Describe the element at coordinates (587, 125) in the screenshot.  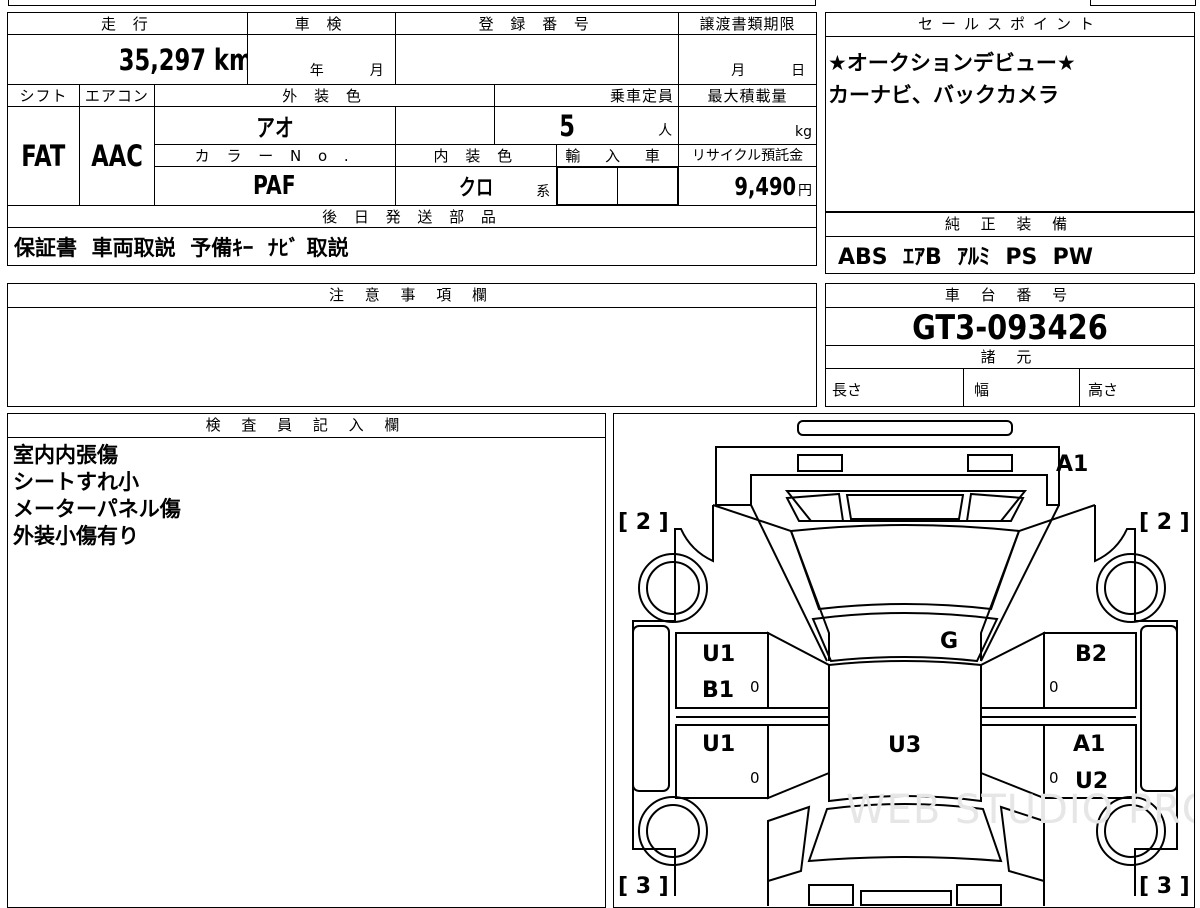
I see `capacity-cell: 5 人` at that location.